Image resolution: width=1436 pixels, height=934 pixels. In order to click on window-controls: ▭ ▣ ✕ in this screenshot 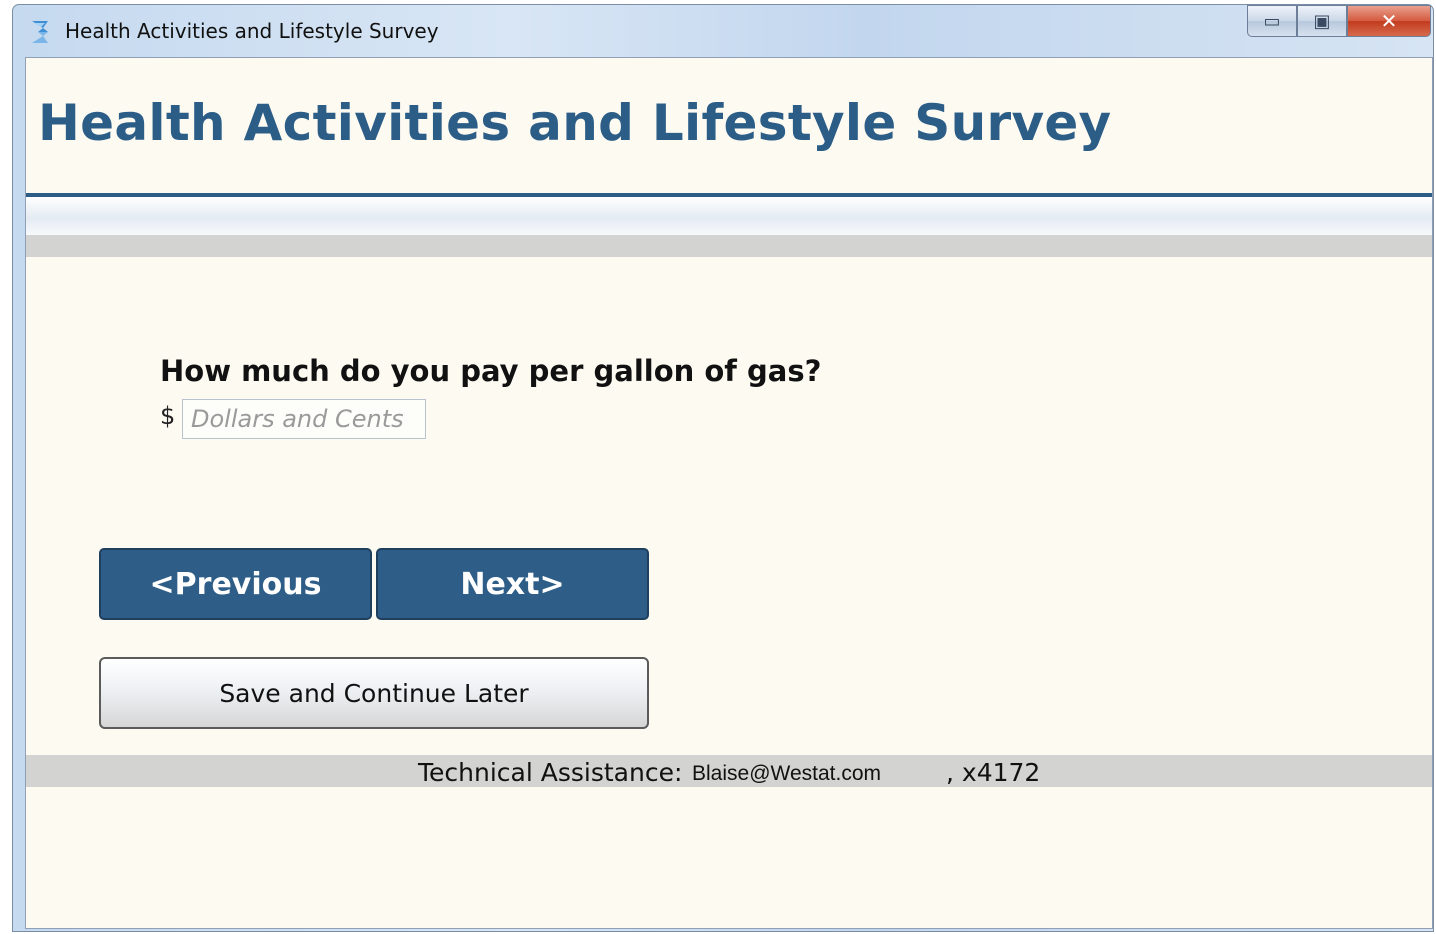, I will do `click(1339, 22)`.